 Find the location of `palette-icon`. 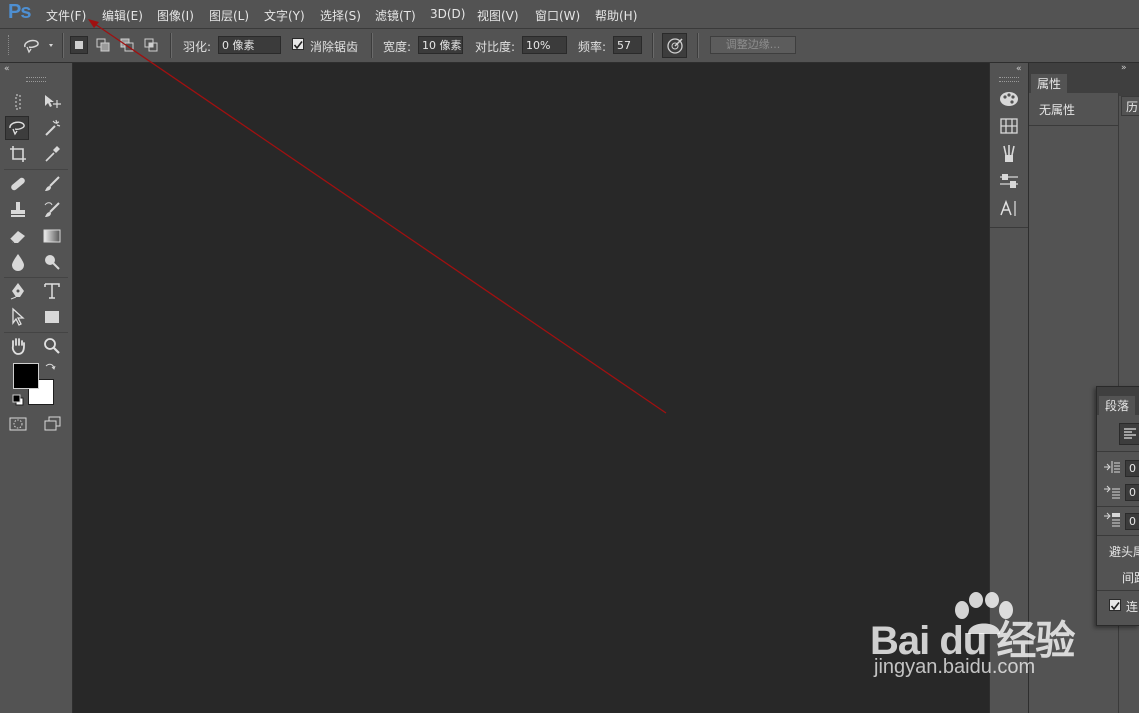

palette-icon is located at coordinates (1009, 99).